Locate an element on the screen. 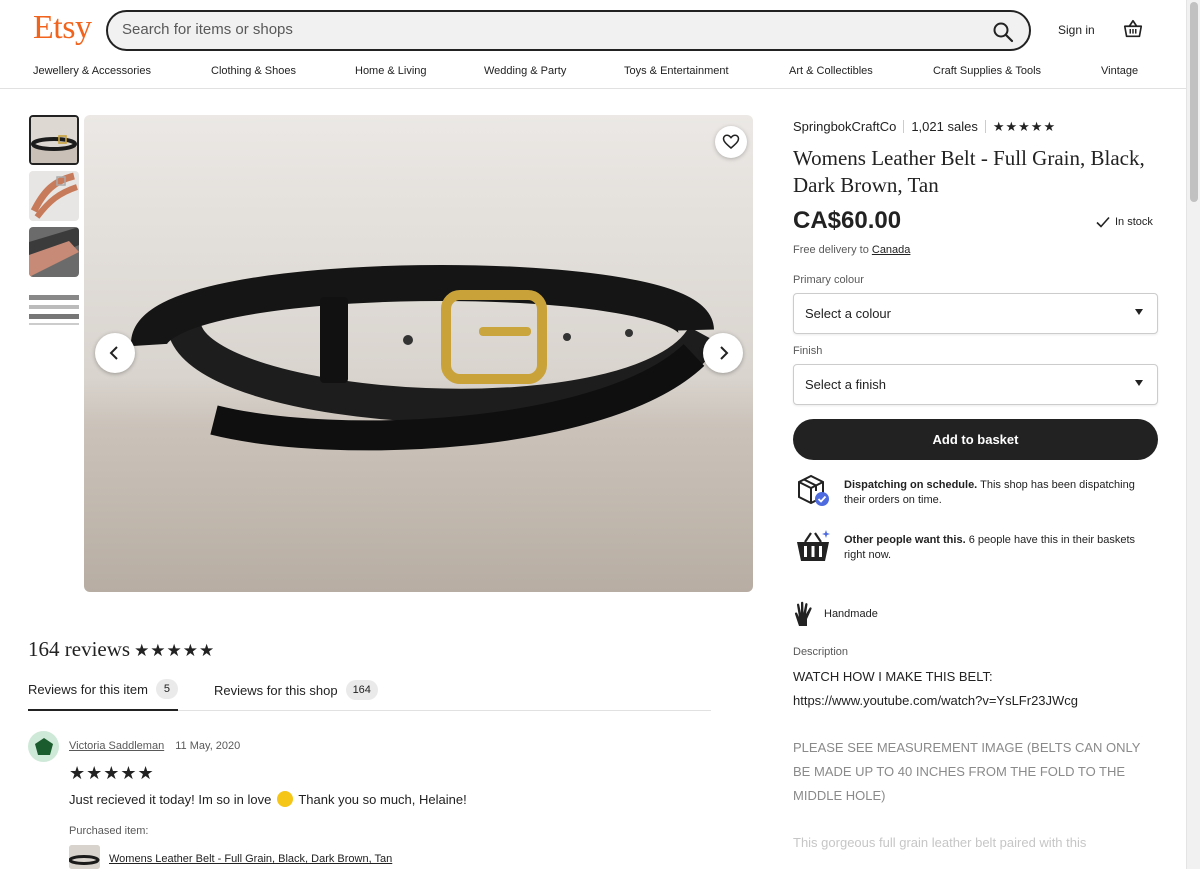  description-line-1: WATCH HOW I MAKE THIS BELT: is located at coordinates (893, 676).